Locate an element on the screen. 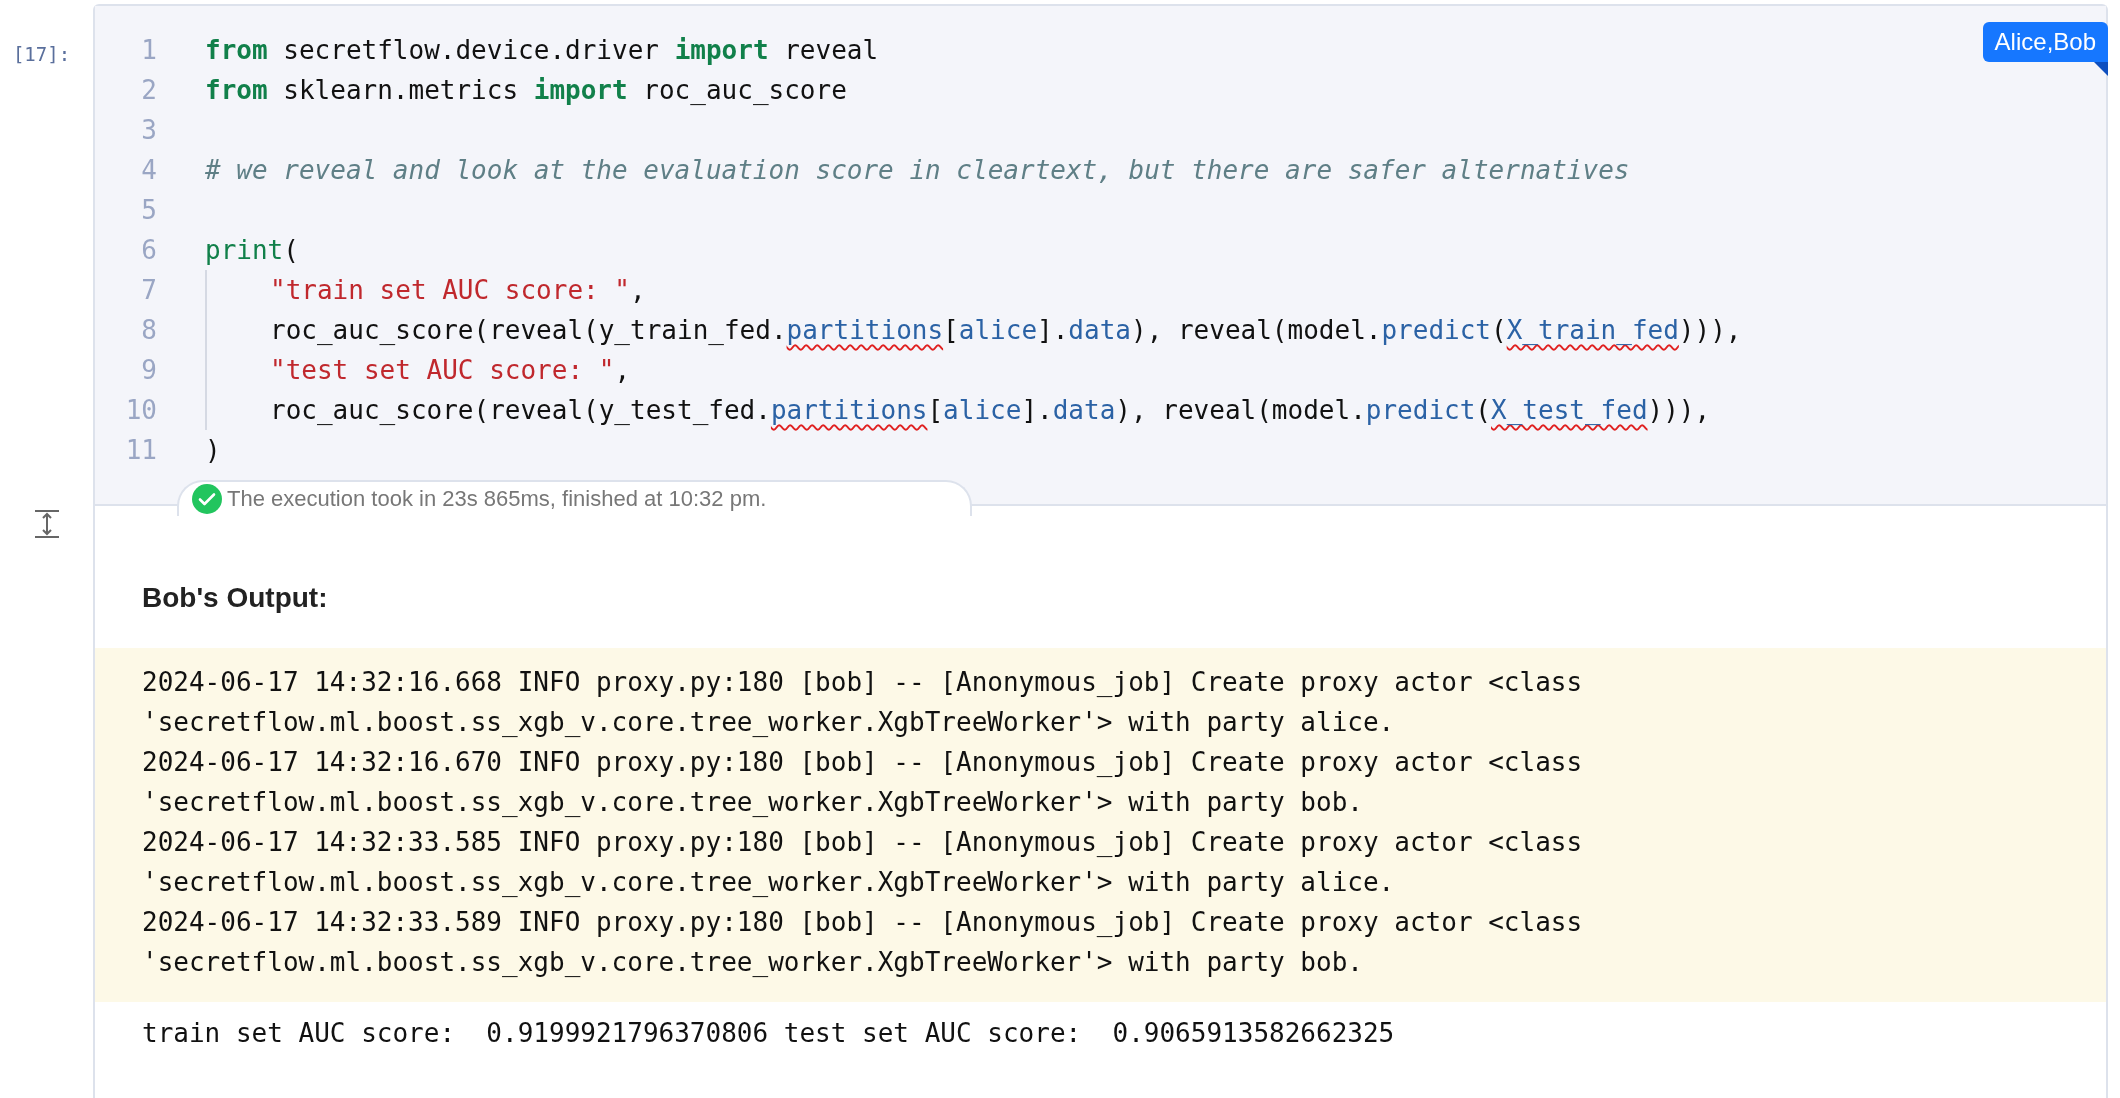 The height and width of the screenshot is (1098, 2120). cell-execution-count: [17]: is located at coordinates (41, 54).